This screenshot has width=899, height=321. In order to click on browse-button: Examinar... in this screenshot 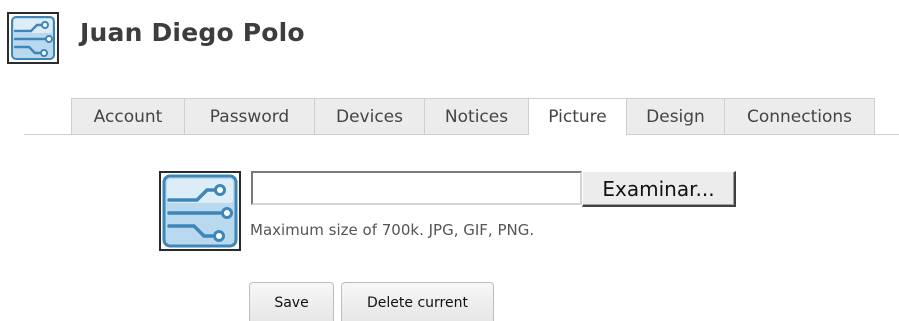, I will do `click(659, 189)`.